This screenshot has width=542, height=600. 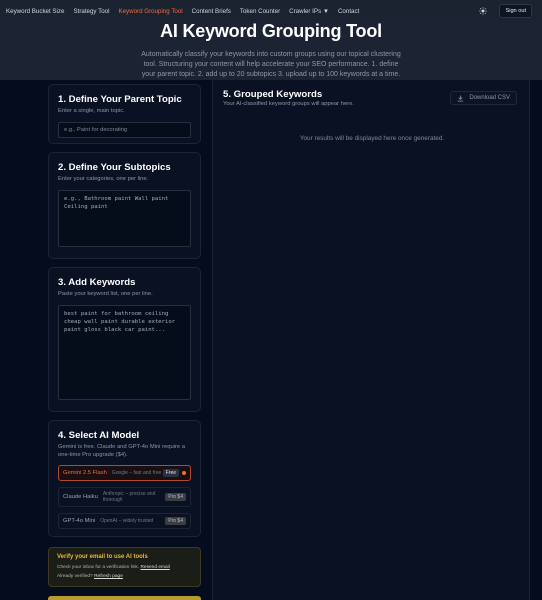 I want to click on nav-strategy-tool: Strategy Tool, so click(x=91, y=11).